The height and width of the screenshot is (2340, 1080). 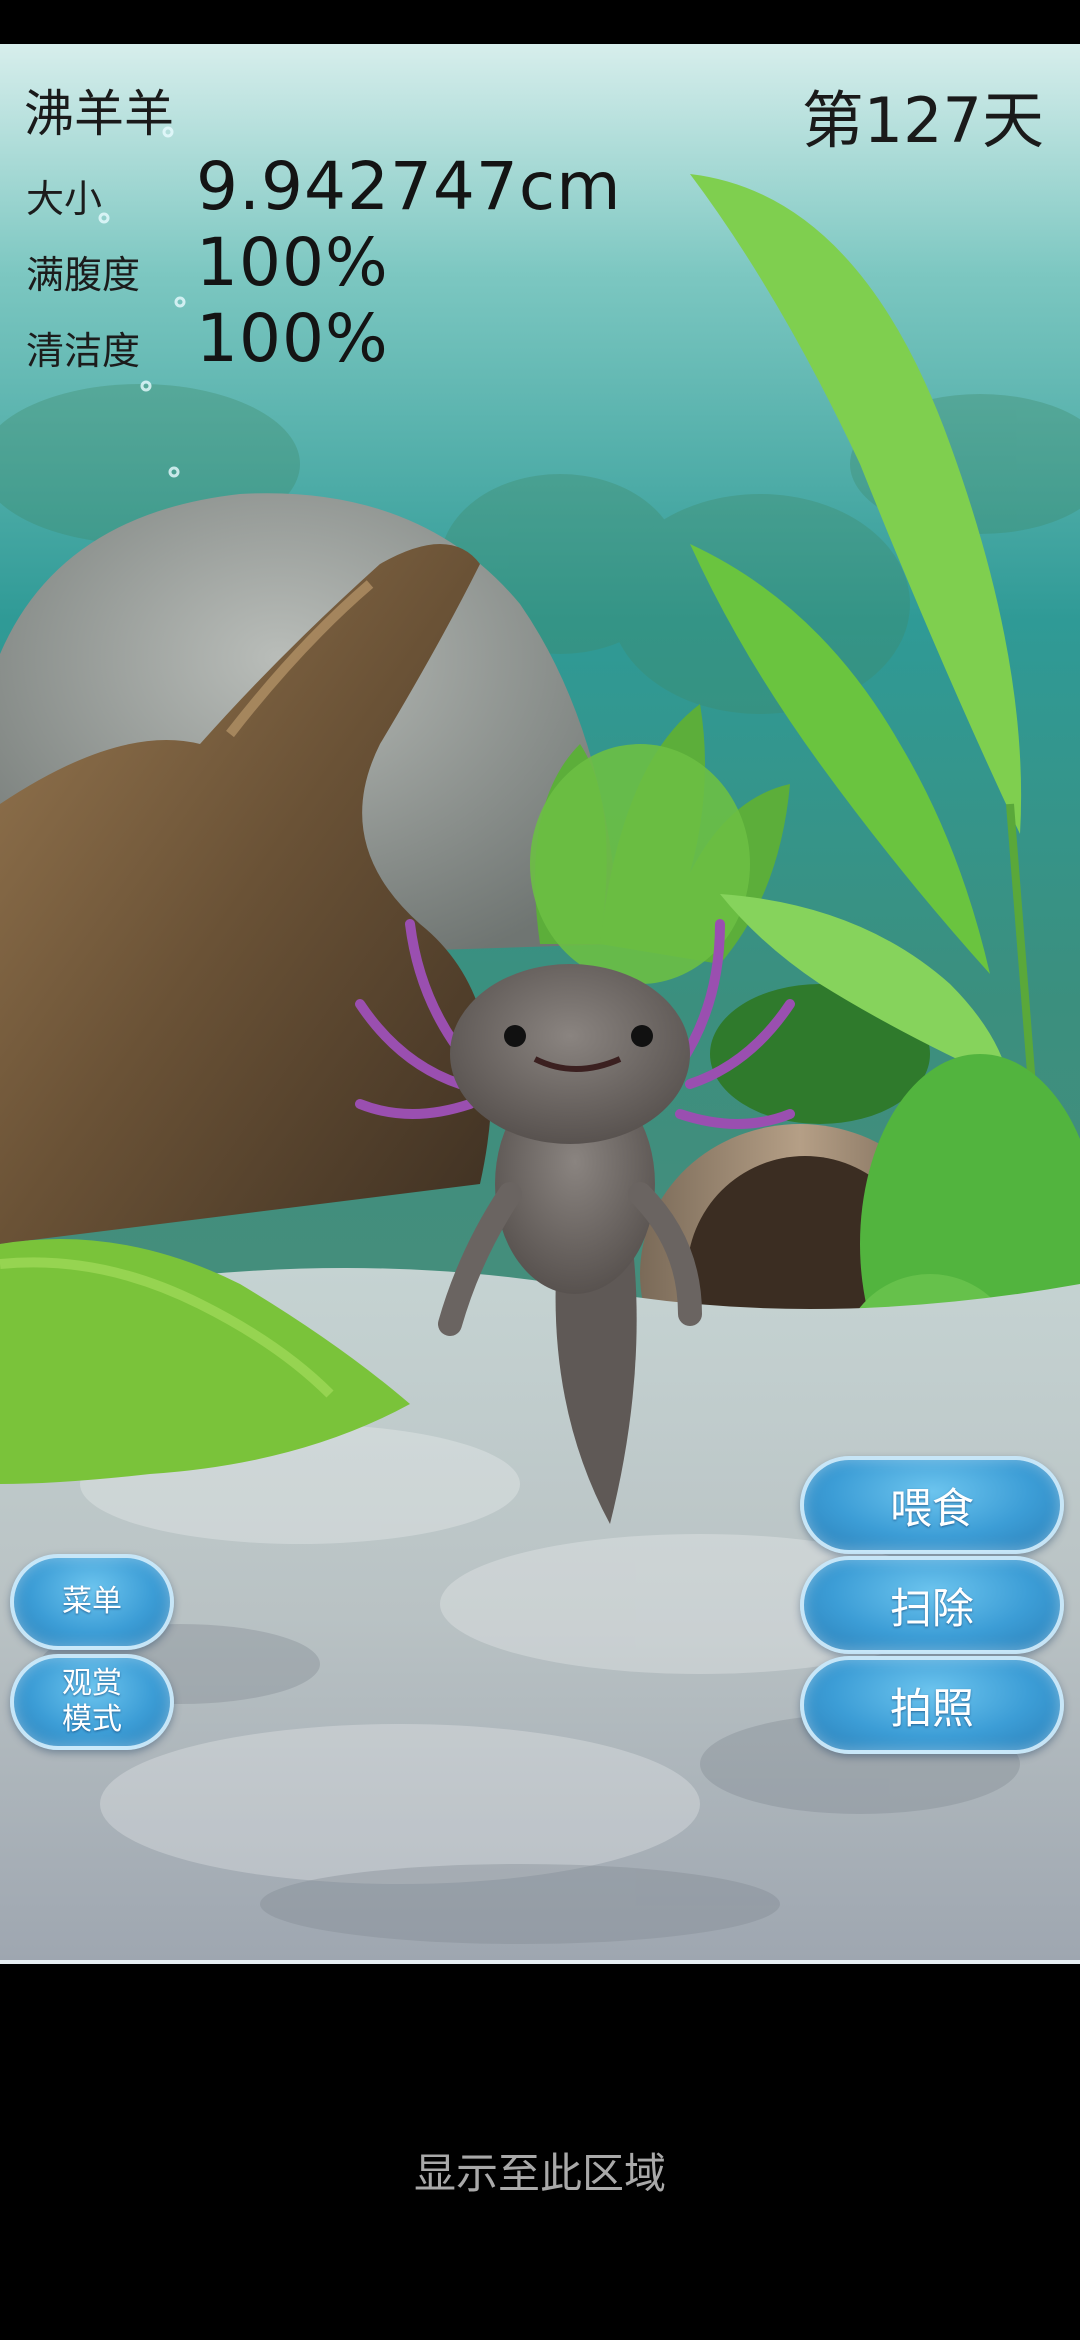 I want to click on stat-label-cleanliness: 清洁度, so click(x=83, y=351).